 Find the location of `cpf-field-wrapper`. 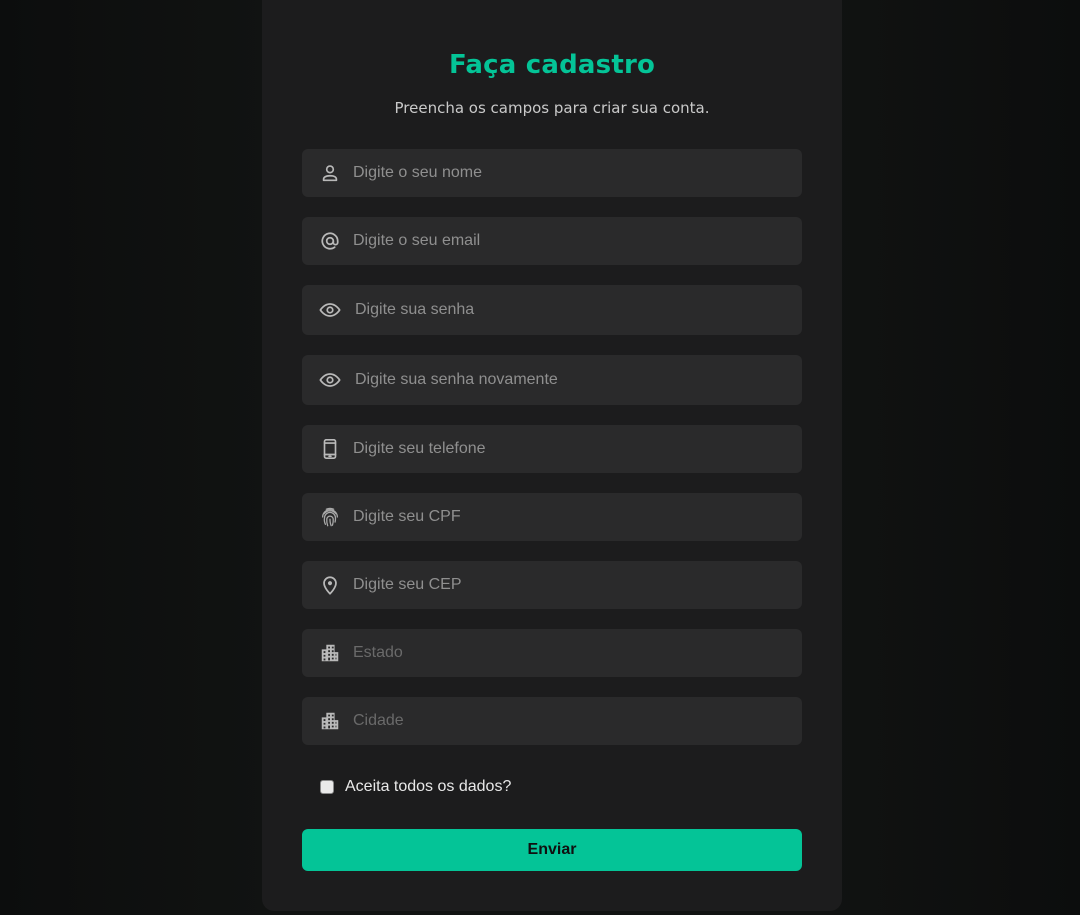

cpf-field-wrapper is located at coordinates (552, 517).